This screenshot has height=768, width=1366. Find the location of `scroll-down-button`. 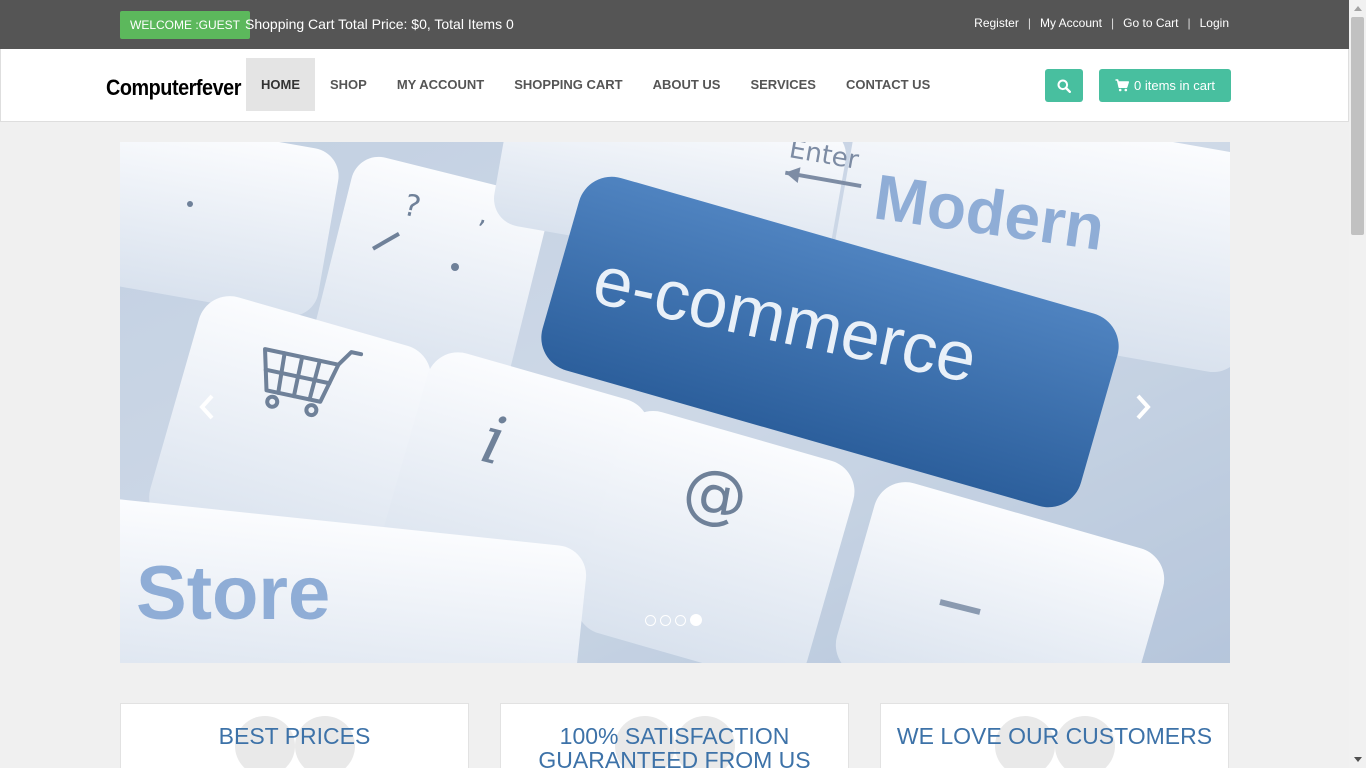

scroll-down-button is located at coordinates (1357, 759).